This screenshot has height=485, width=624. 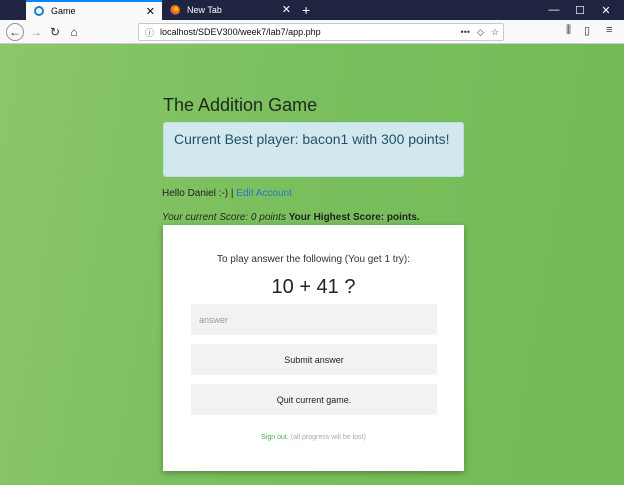 What do you see at coordinates (568, 30) in the screenshot?
I see `library-icon: ⫼` at bounding box center [568, 30].